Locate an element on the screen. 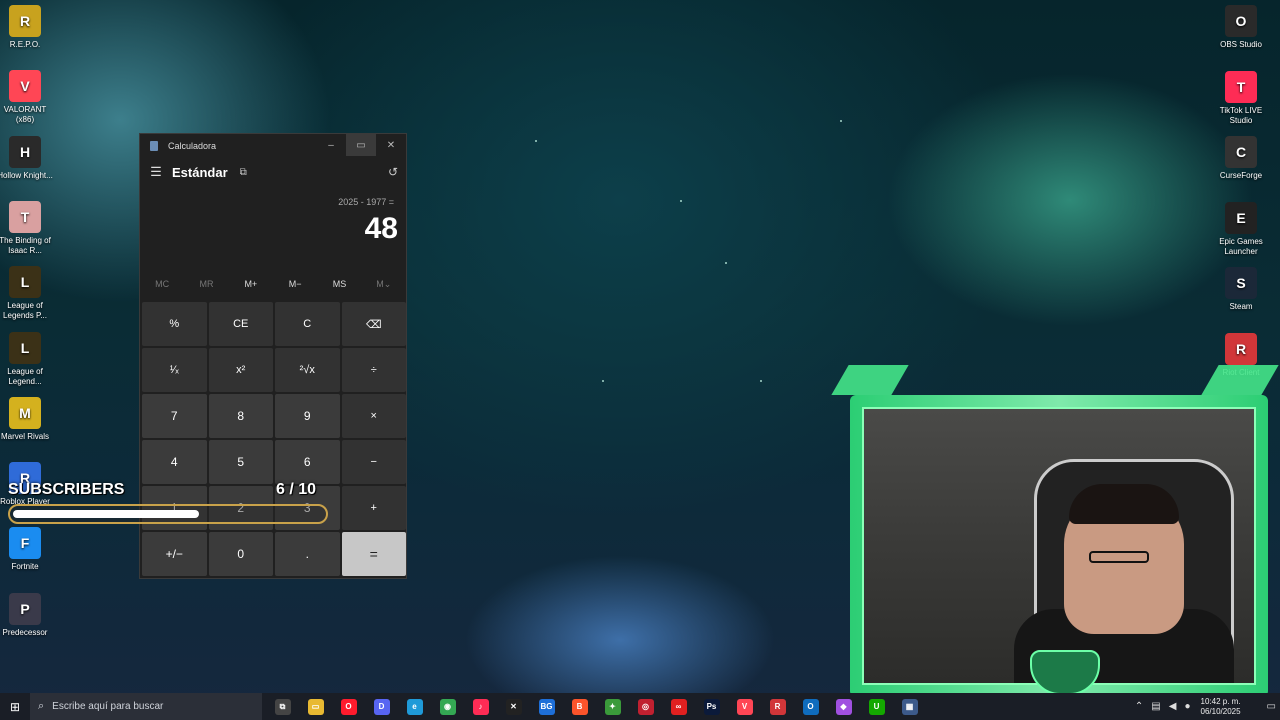 This screenshot has height=720, width=1280. memory-button: M− is located at coordinates (295, 284).